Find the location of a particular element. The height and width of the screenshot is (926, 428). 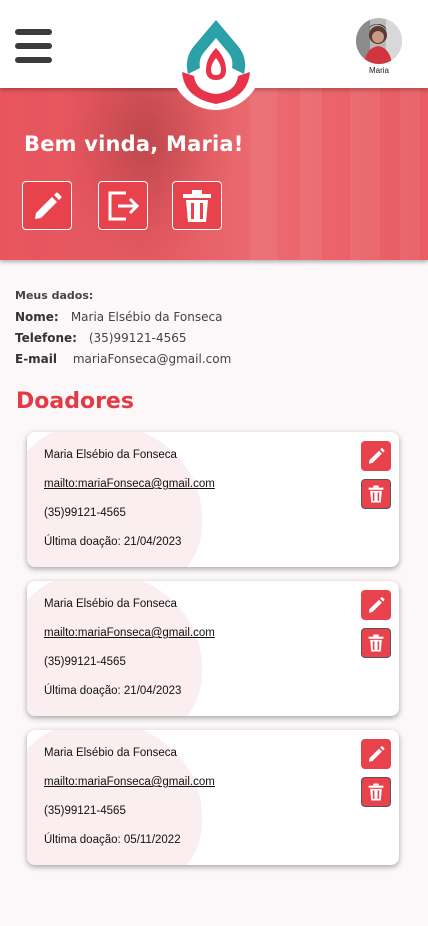

delete-account-button is located at coordinates (197, 205).